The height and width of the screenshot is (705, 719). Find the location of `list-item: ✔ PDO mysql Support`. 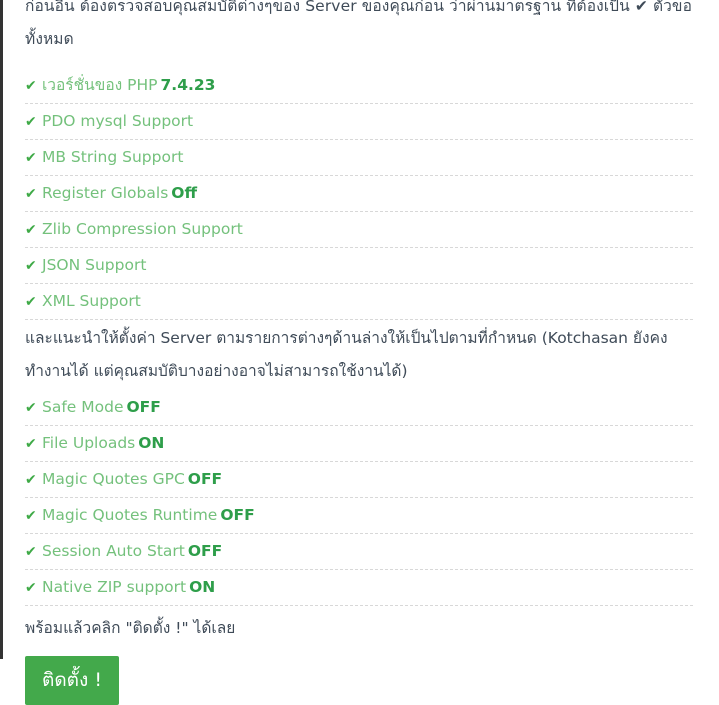

list-item: ✔ PDO mysql Support is located at coordinates (359, 122).